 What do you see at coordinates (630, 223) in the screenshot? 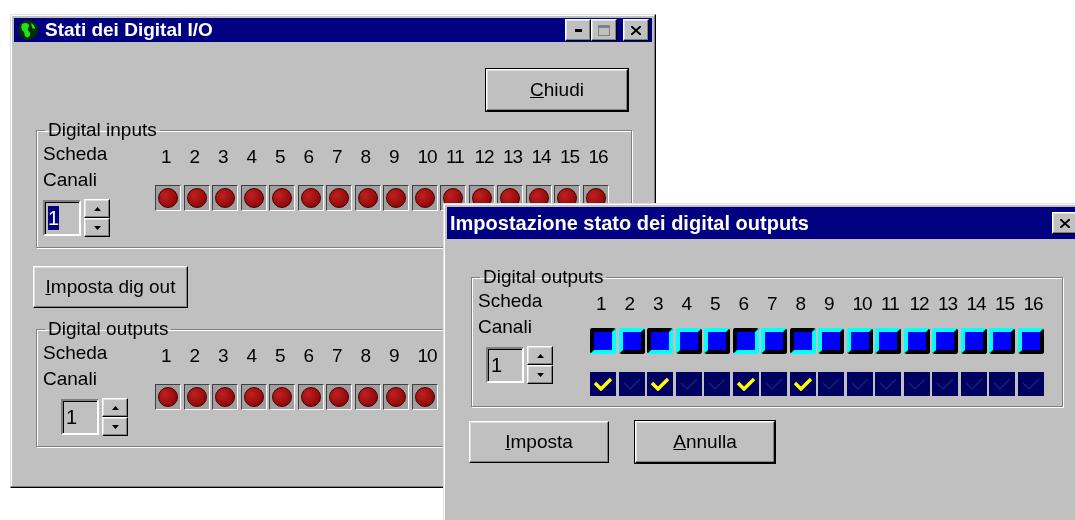
I see `dialog-title: Impostazione stato dei digital outputs` at bounding box center [630, 223].